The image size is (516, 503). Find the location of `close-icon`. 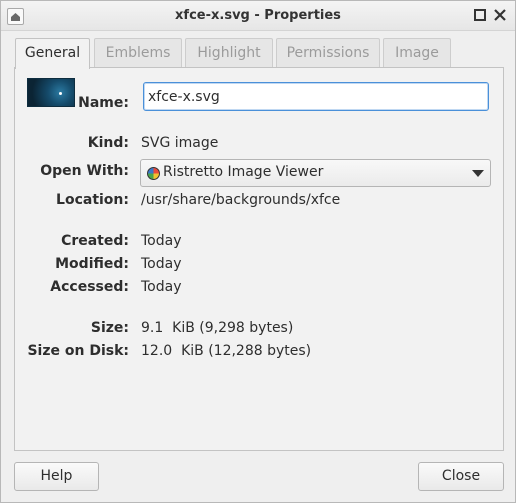

close-icon is located at coordinates (500, 15).